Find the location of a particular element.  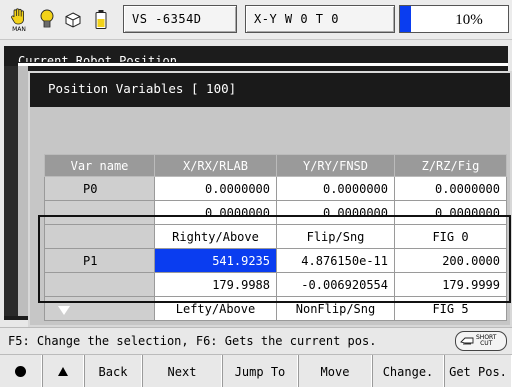

rz-value-cell: 0.0000000 is located at coordinates (450, 212).